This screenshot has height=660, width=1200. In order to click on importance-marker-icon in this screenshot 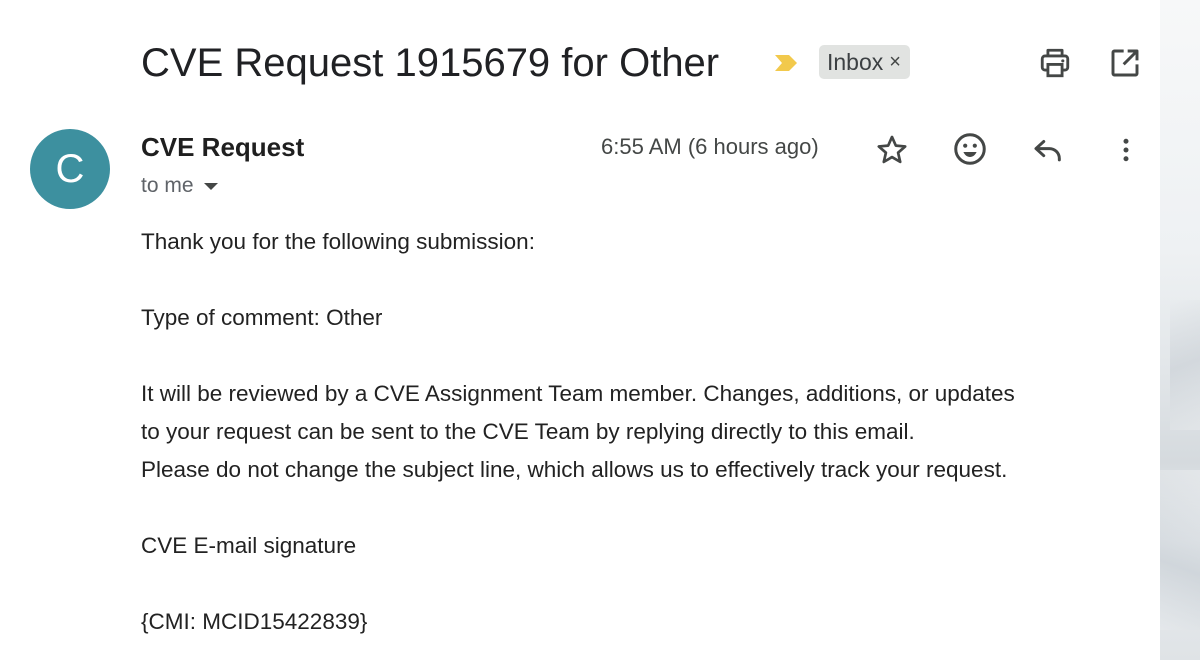, I will do `click(786, 63)`.